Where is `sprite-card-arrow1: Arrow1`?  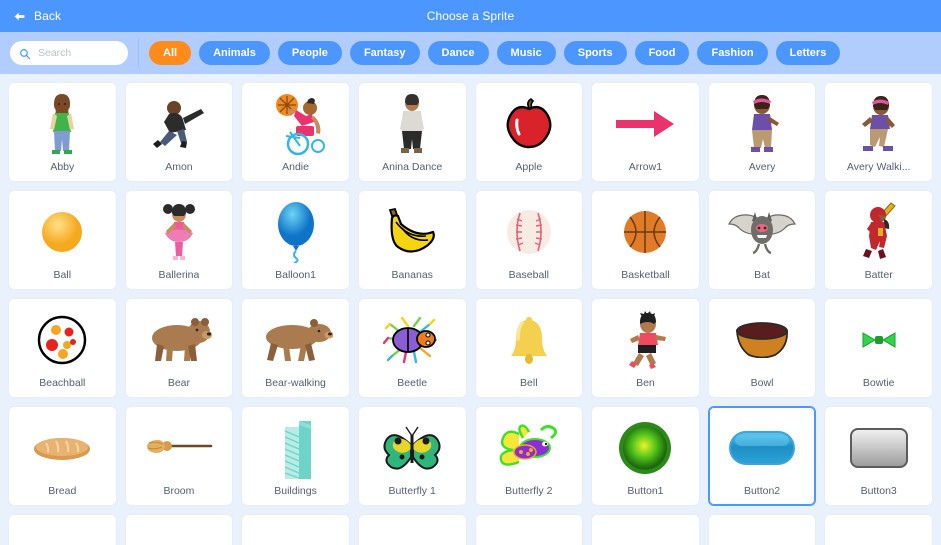 sprite-card-arrow1: Arrow1 is located at coordinates (645, 132).